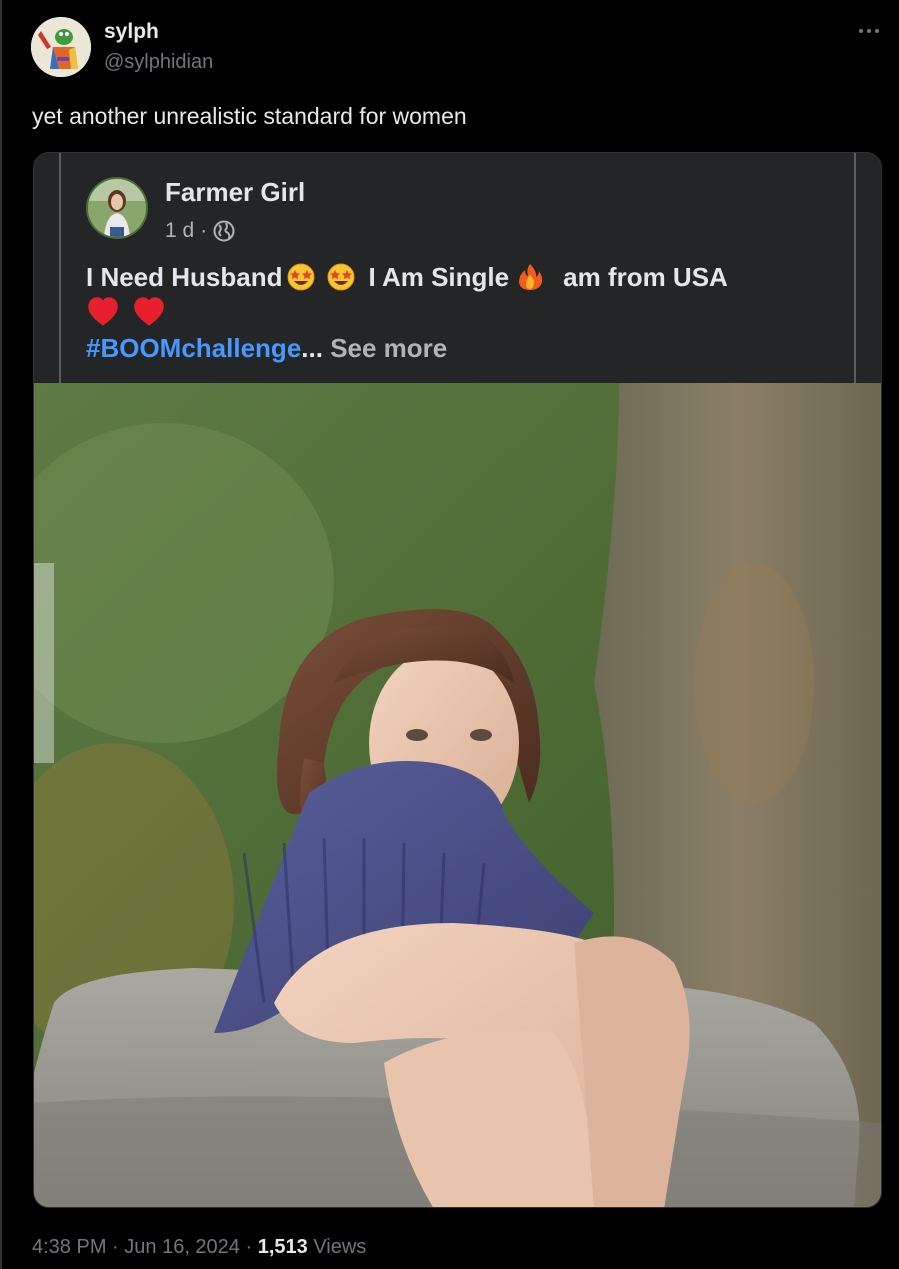 The width and height of the screenshot is (899, 1269). I want to click on embedded-post-meta: 1 d ·, so click(200, 231).